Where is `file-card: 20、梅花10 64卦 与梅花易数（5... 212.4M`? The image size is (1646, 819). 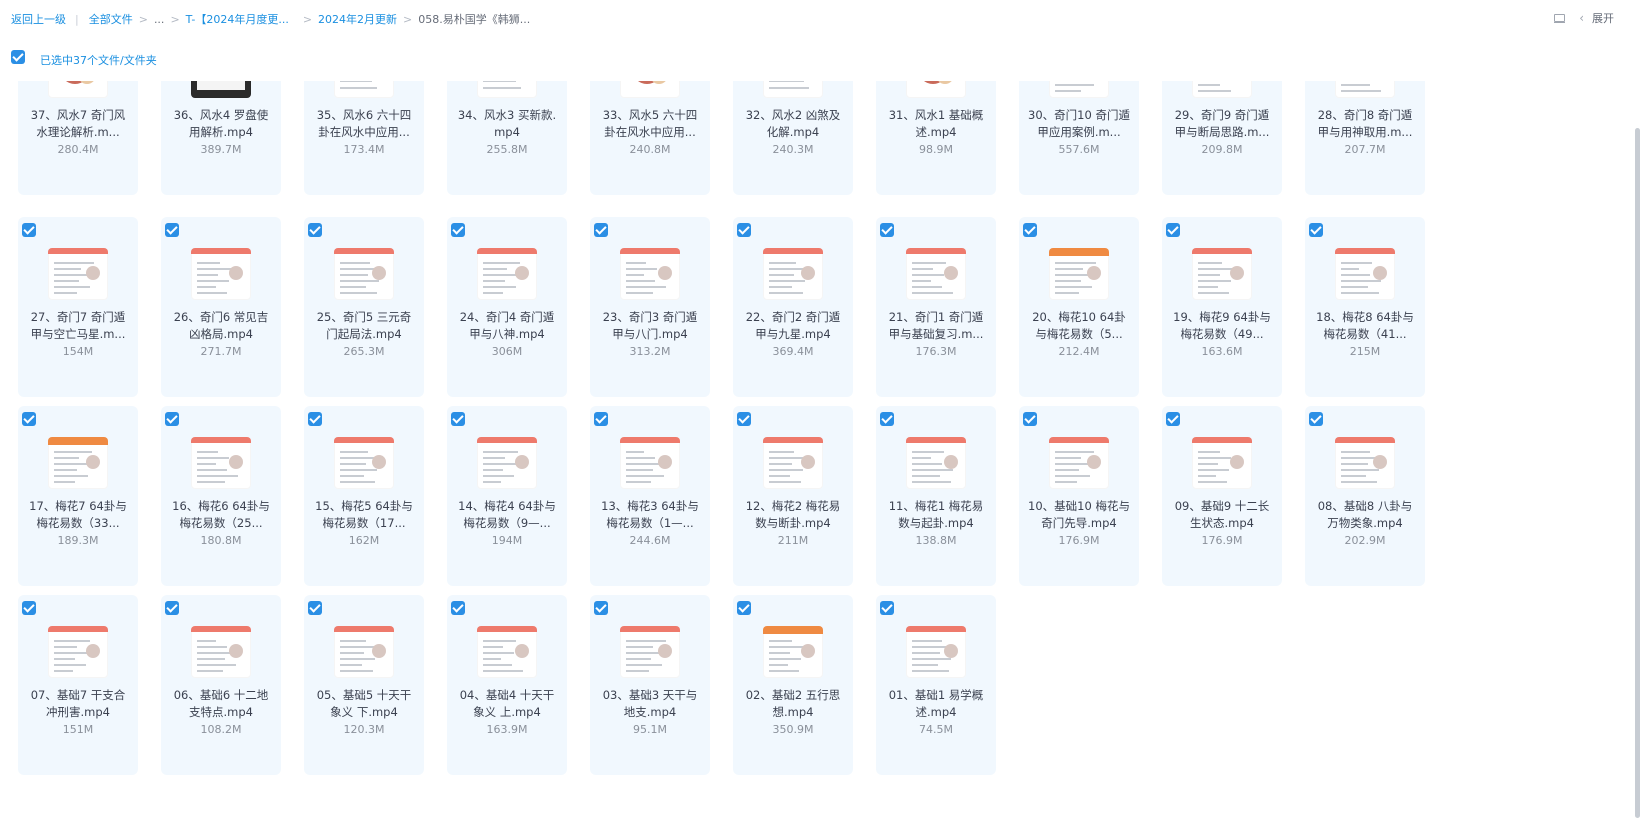
file-card: 20、梅花10 64卦 与梅花易数（5... 212.4M is located at coordinates (1079, 307).